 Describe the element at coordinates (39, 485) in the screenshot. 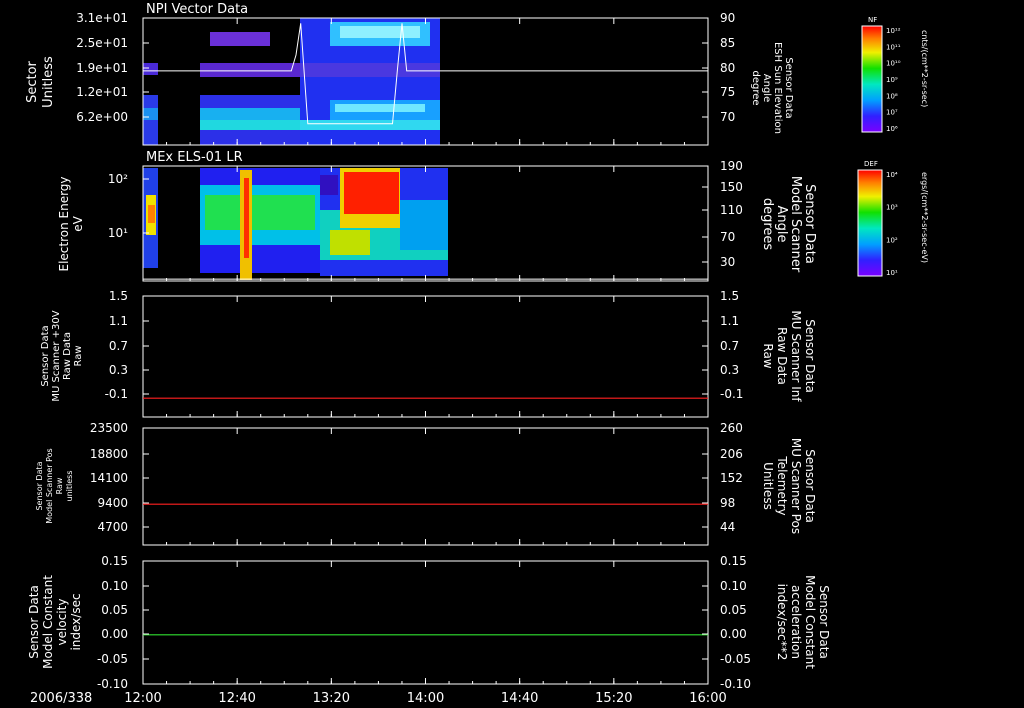

I see `panel-4-left-label-line1: Sensor Data` at that location.